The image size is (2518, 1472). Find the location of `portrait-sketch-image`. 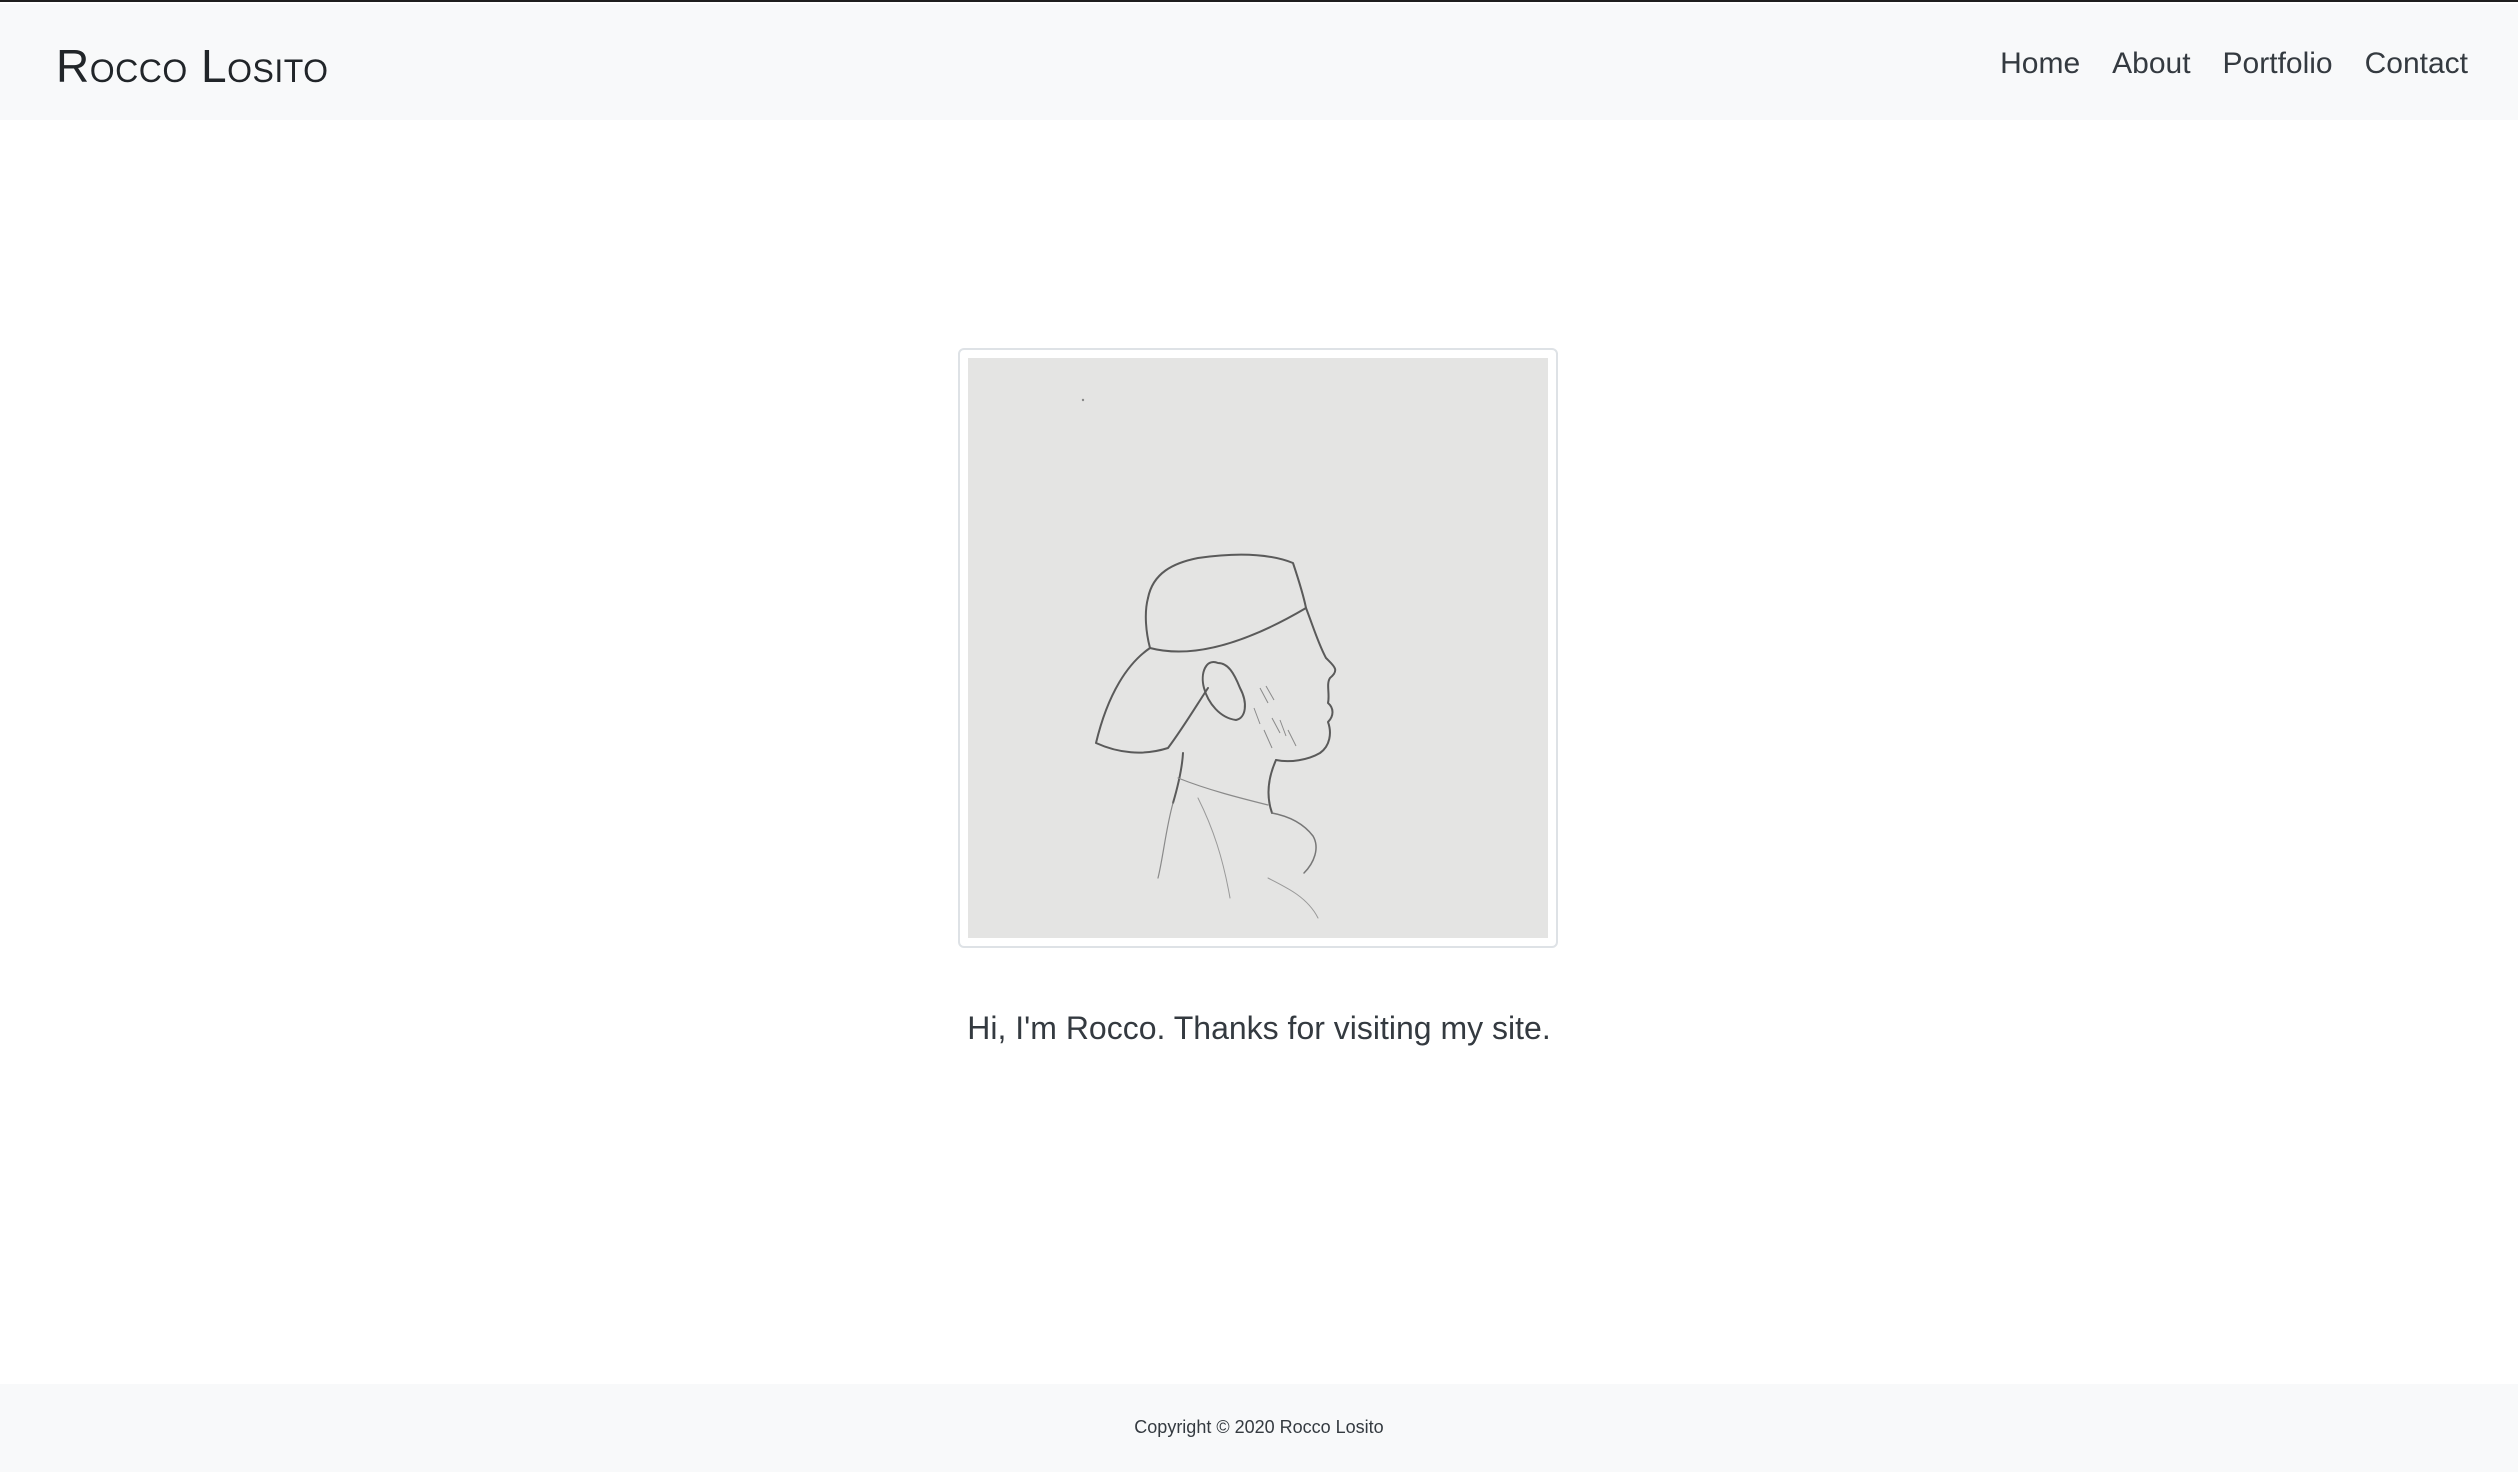

portrait-sketch-image is located at coordinates (1258, 648).